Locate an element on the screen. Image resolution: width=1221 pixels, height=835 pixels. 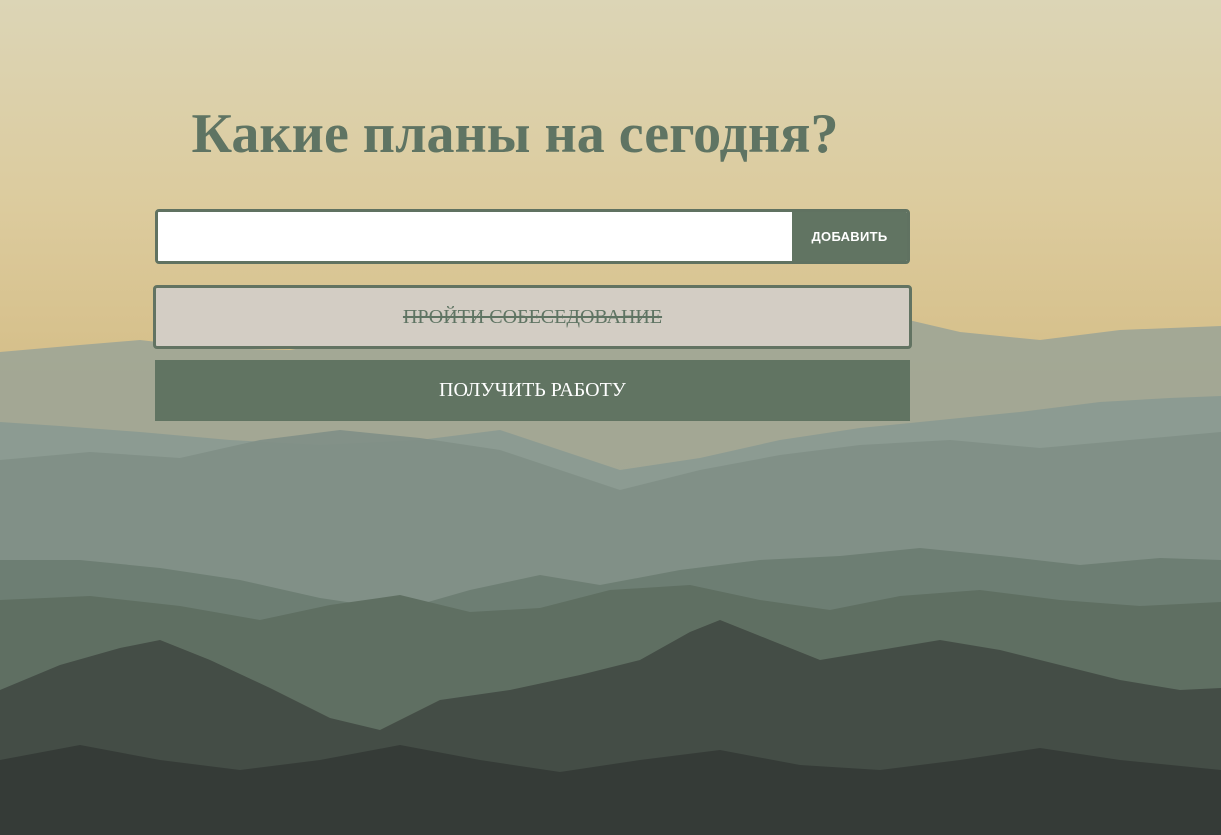
page-title: Какие планы на сегодня? is located at coordinates (515, 134).